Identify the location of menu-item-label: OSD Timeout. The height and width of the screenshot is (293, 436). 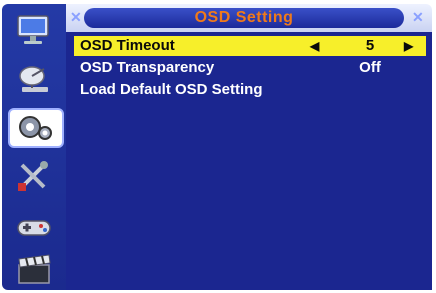
(127, 45).